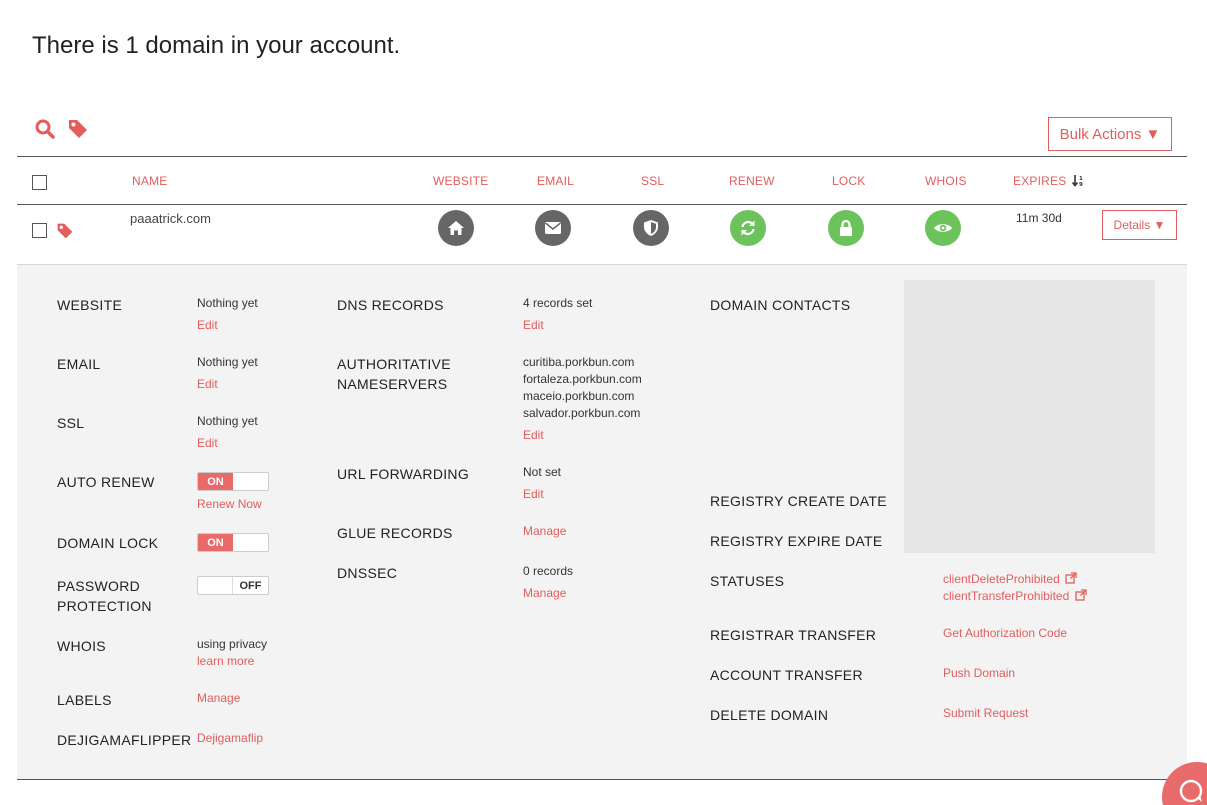 This screenshot has width=1207, height=805. I want to click on registry-expire-date-label: REGISTRY EXPIRE DATE, so click(796, 541).